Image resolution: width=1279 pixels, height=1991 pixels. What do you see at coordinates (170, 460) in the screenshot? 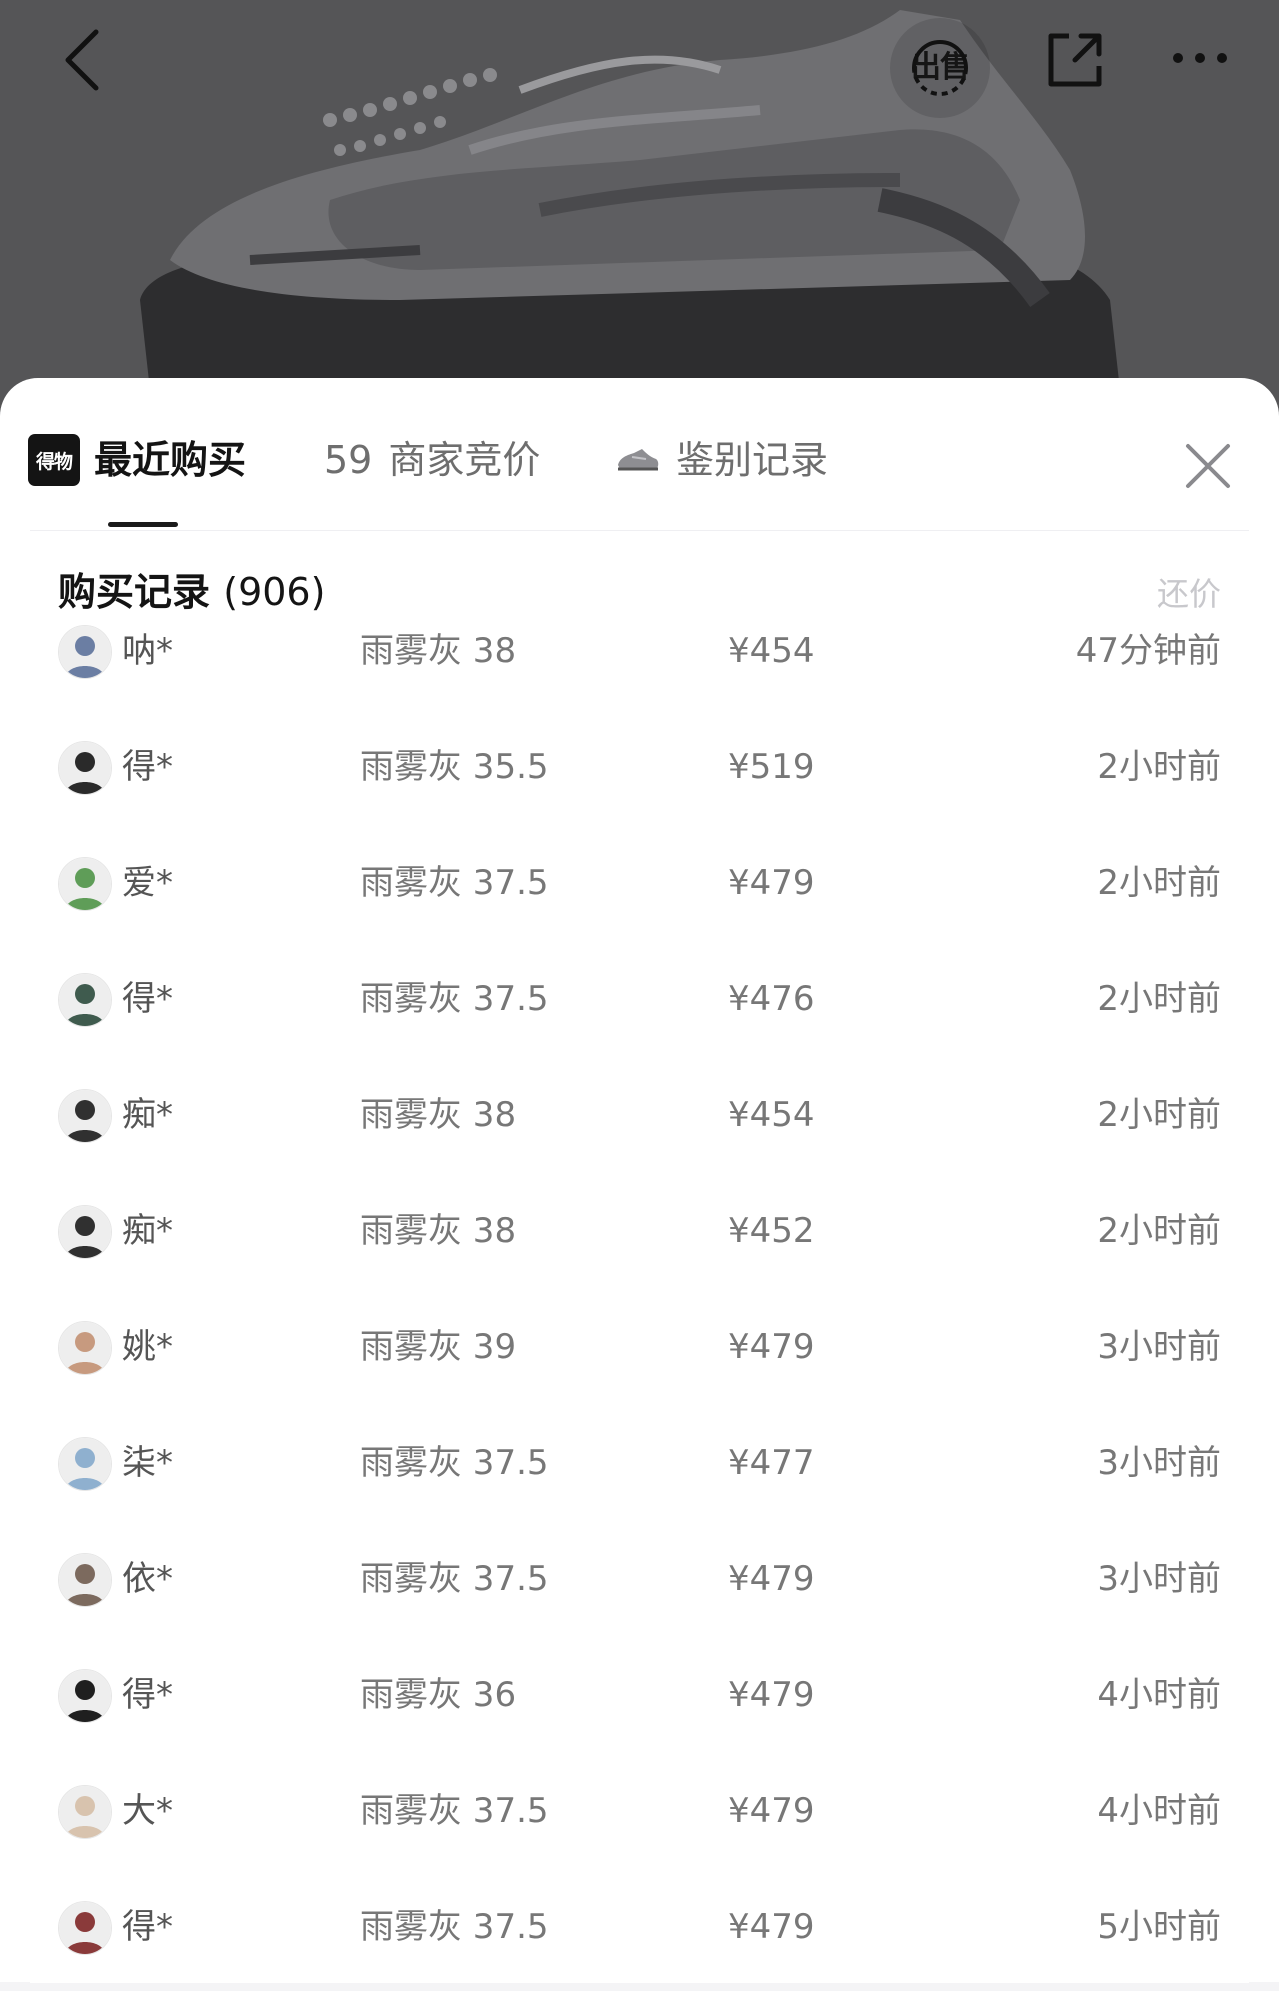
I see `tab-recent-label: 最近购买` at bounding box center [170, 460].